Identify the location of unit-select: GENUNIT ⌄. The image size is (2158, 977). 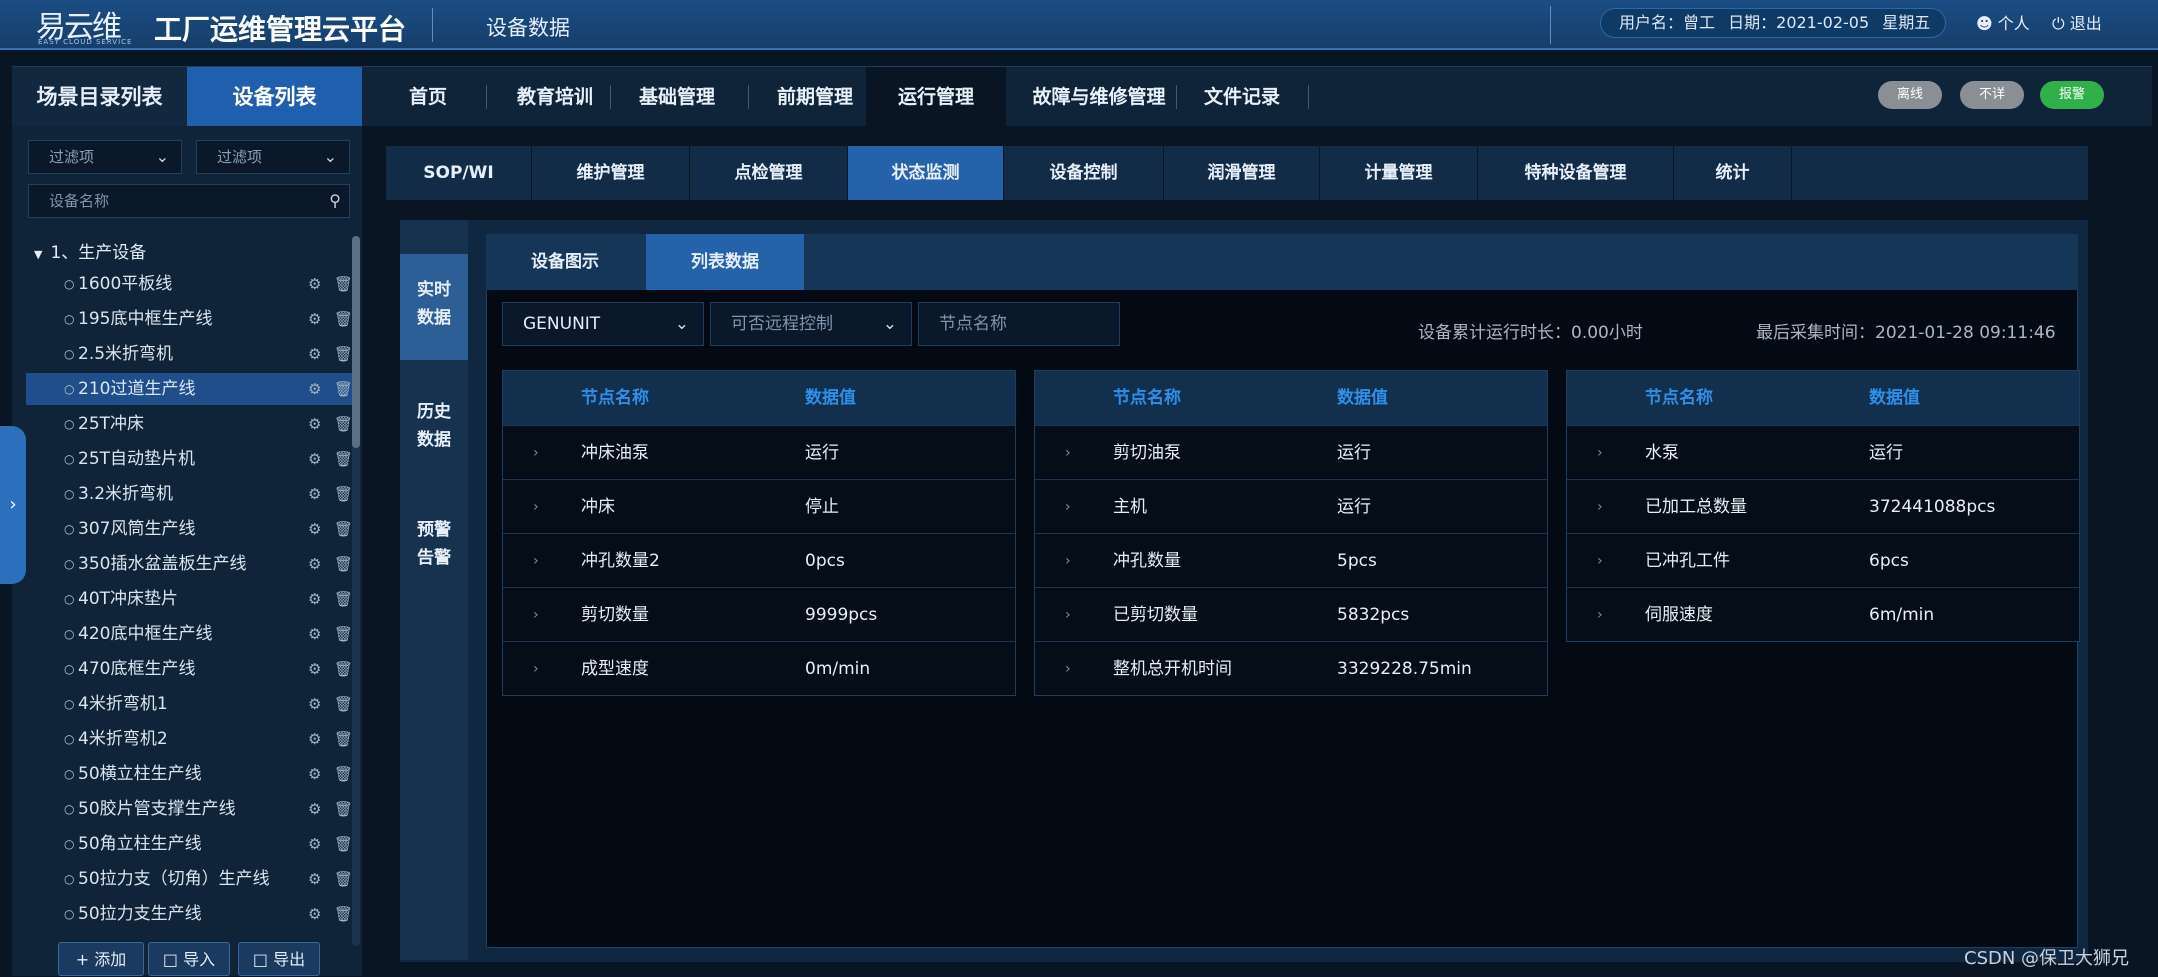
(603, 324).